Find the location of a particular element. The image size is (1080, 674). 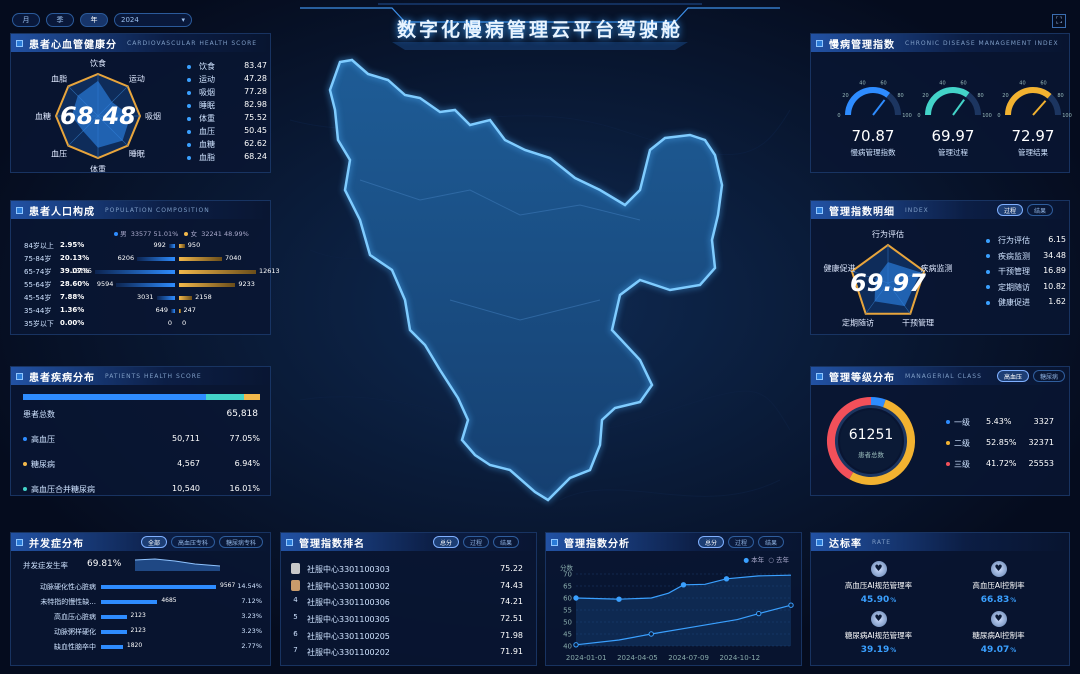

score-item: 吸烟 77.28 is located at coordinates (227, 93).